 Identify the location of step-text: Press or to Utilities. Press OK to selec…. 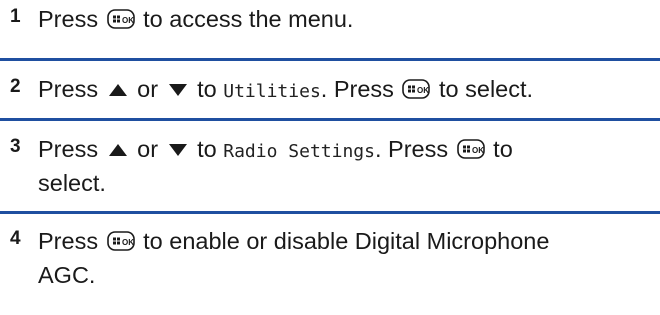
(348, 90).